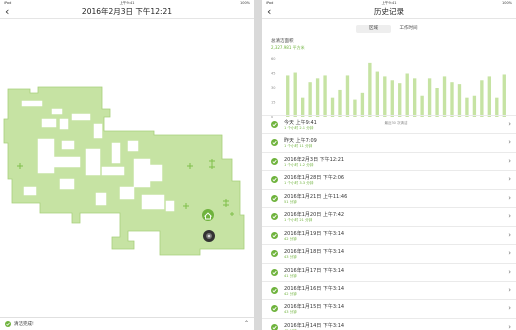 This screenshot has height=330, width=516. Describe the element at coordinates (290, 275) in the screenshot. I see `history-item-duration: 41 分钟` at that location.